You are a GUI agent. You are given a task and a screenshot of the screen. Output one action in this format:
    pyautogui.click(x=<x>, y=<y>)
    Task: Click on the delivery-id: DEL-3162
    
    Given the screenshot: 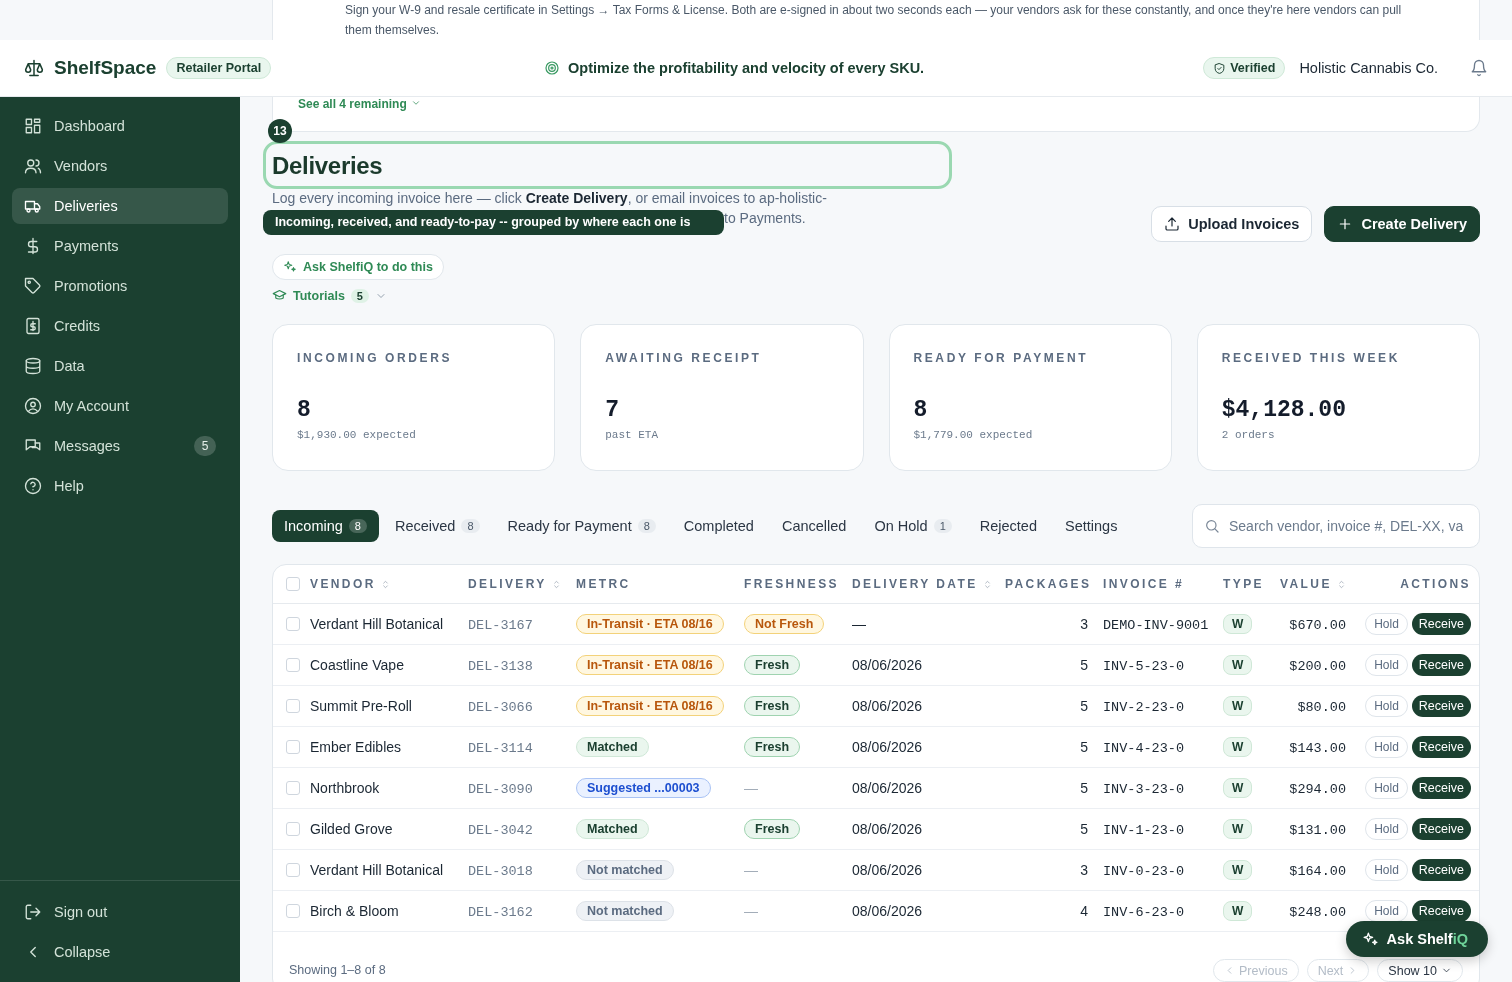 What is the action you would take?
    pyautogui.click(x=500, y=912)
    